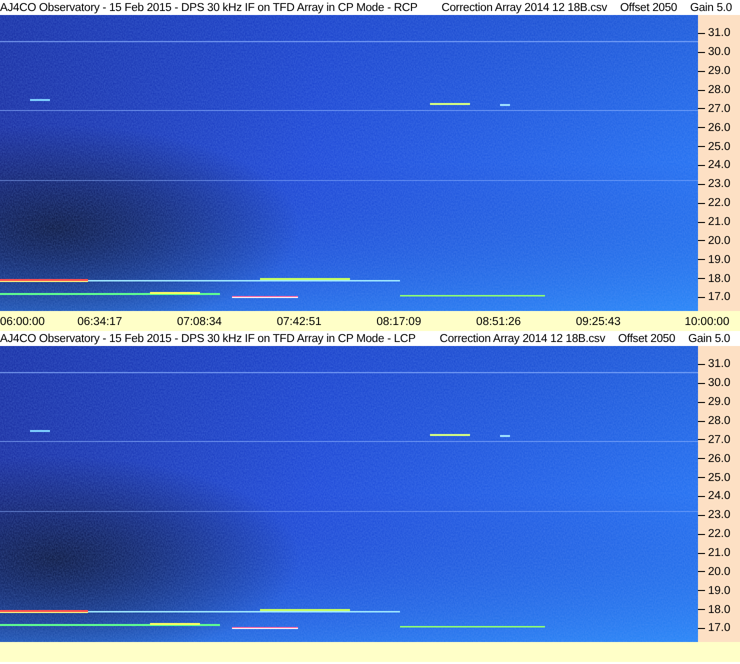  What do you see at coordinates (99, 322) in the screenshot?
I see `axis-label: 06:34:17` at bounding box center [99, 322].